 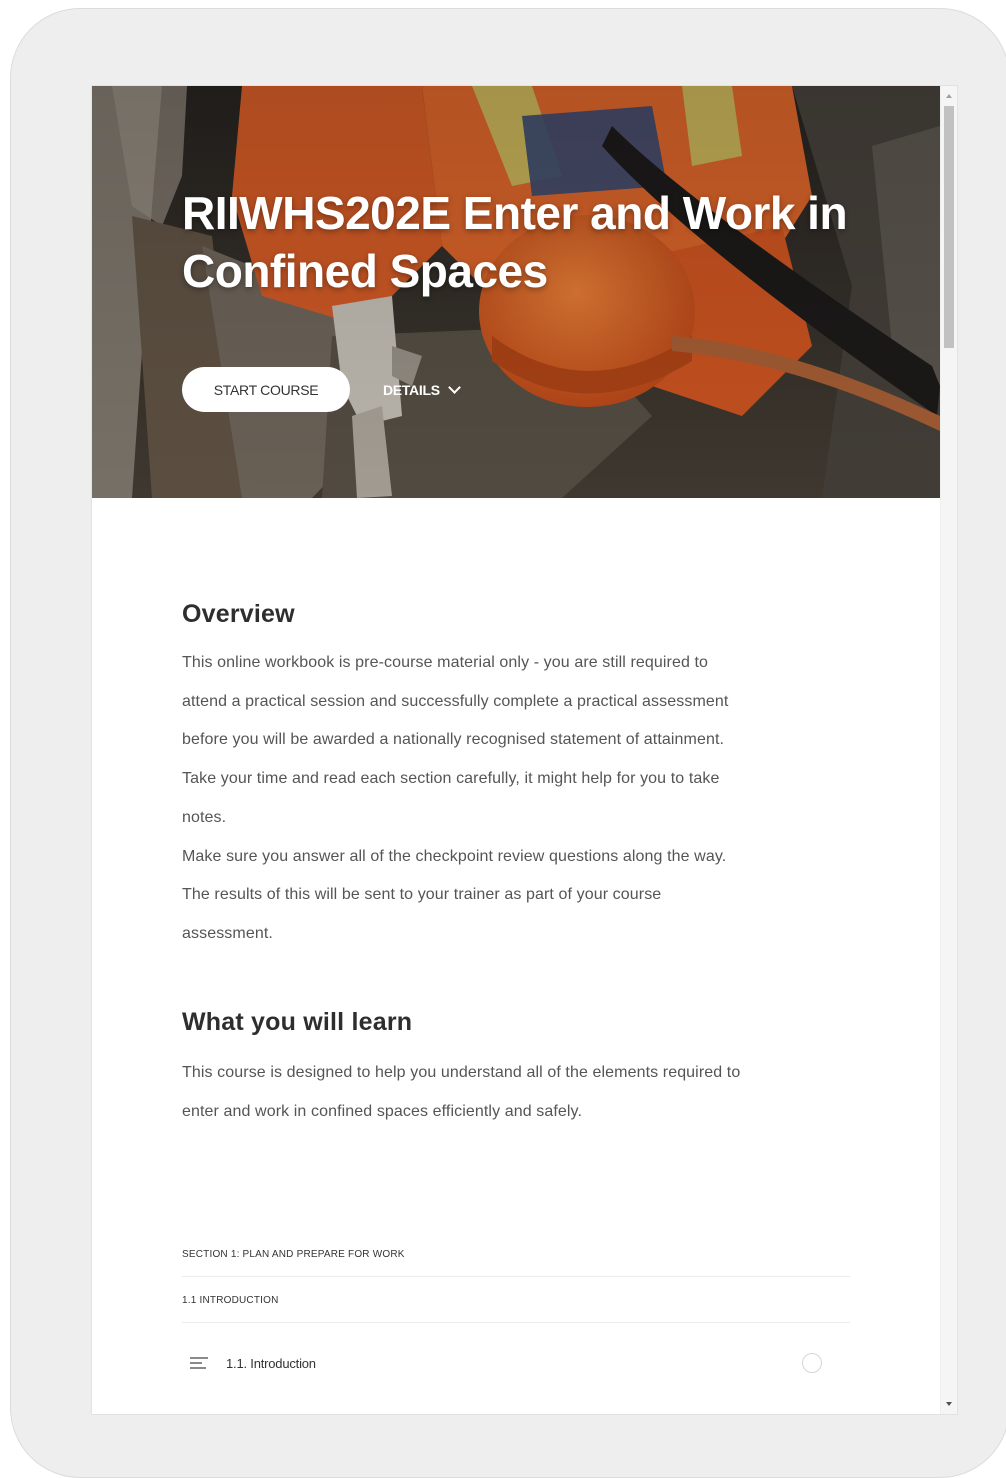 I want to click on scroll-up-arrow, so click(x=949, y=96).